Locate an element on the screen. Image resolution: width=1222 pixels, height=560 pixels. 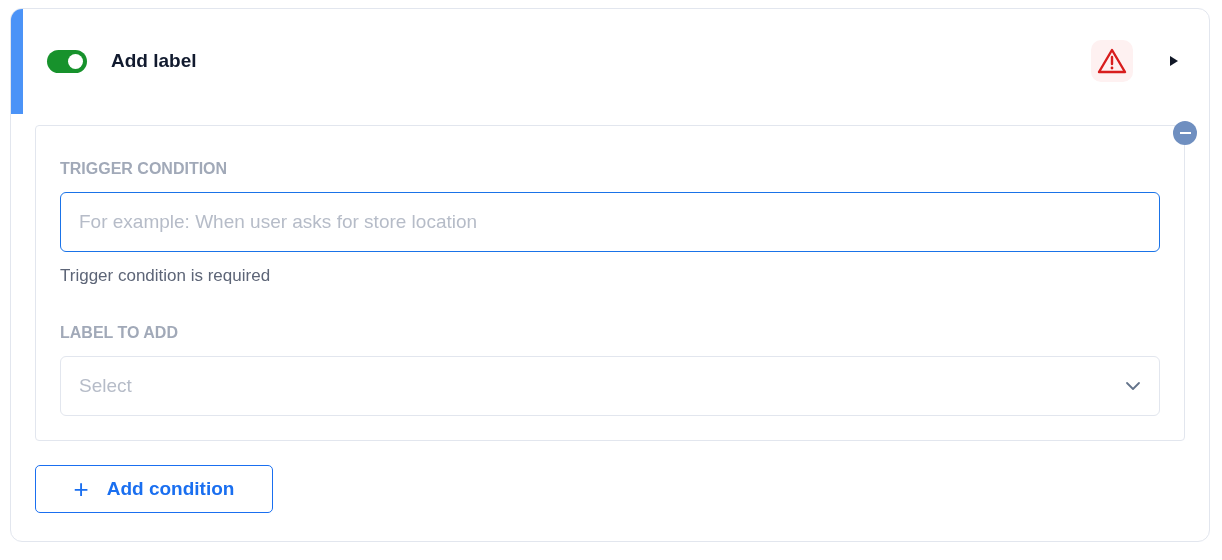
rule-title: Add label is located at coordinates (154, 61).